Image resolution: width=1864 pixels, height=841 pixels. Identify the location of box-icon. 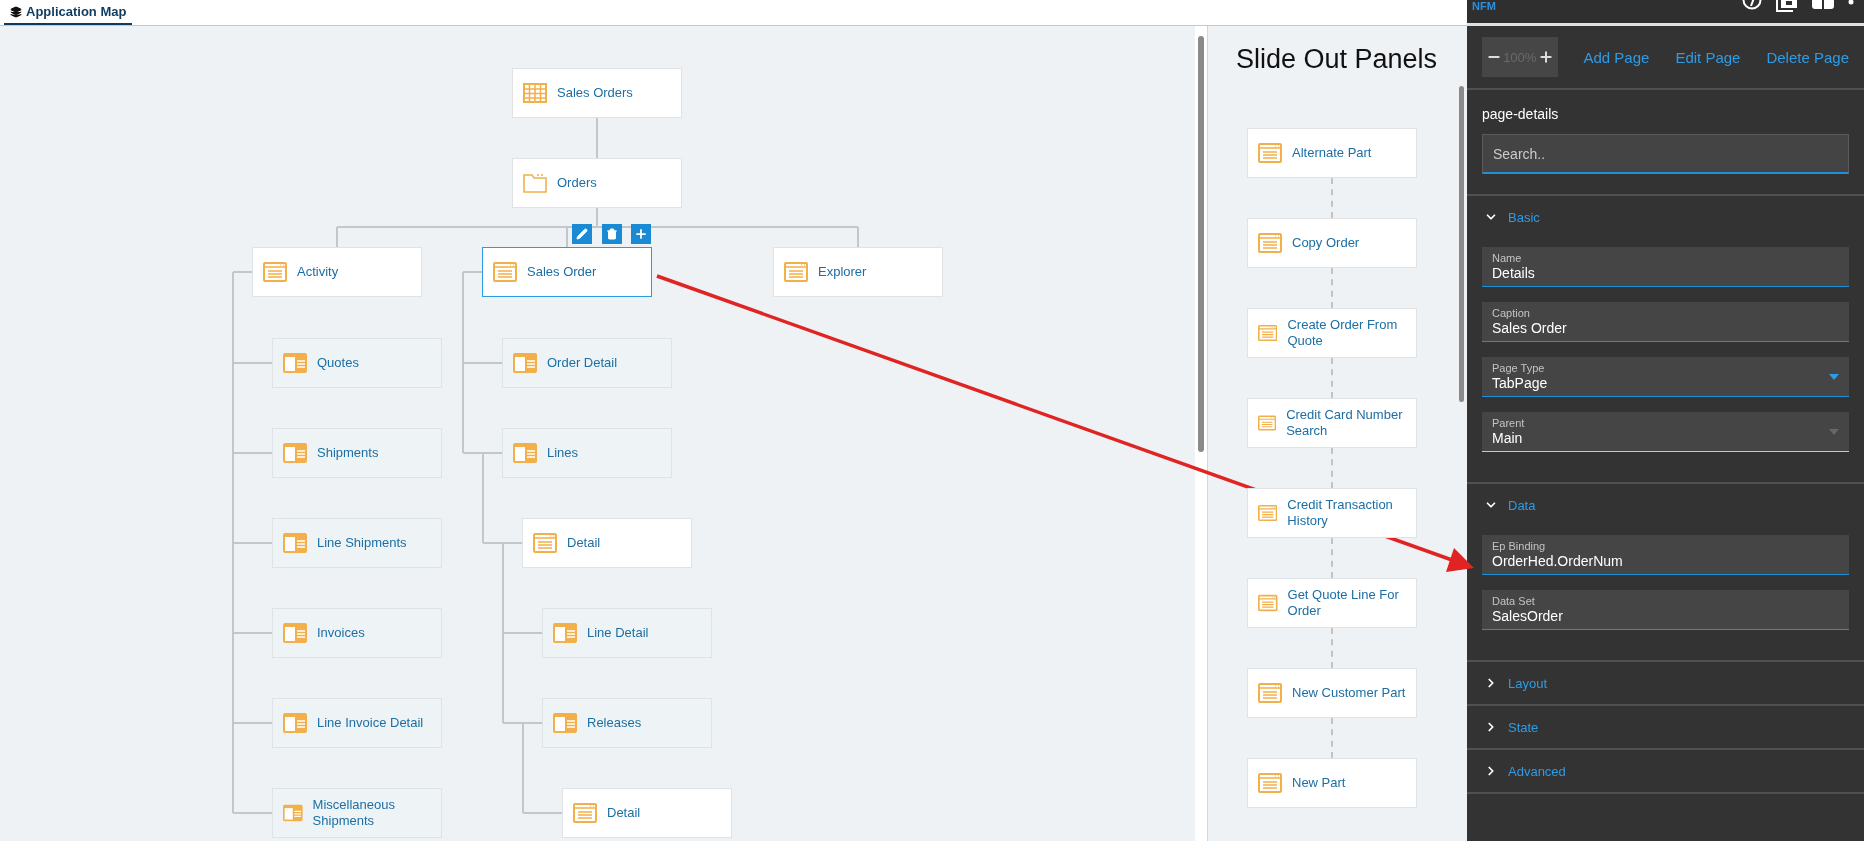
(1823, 5).